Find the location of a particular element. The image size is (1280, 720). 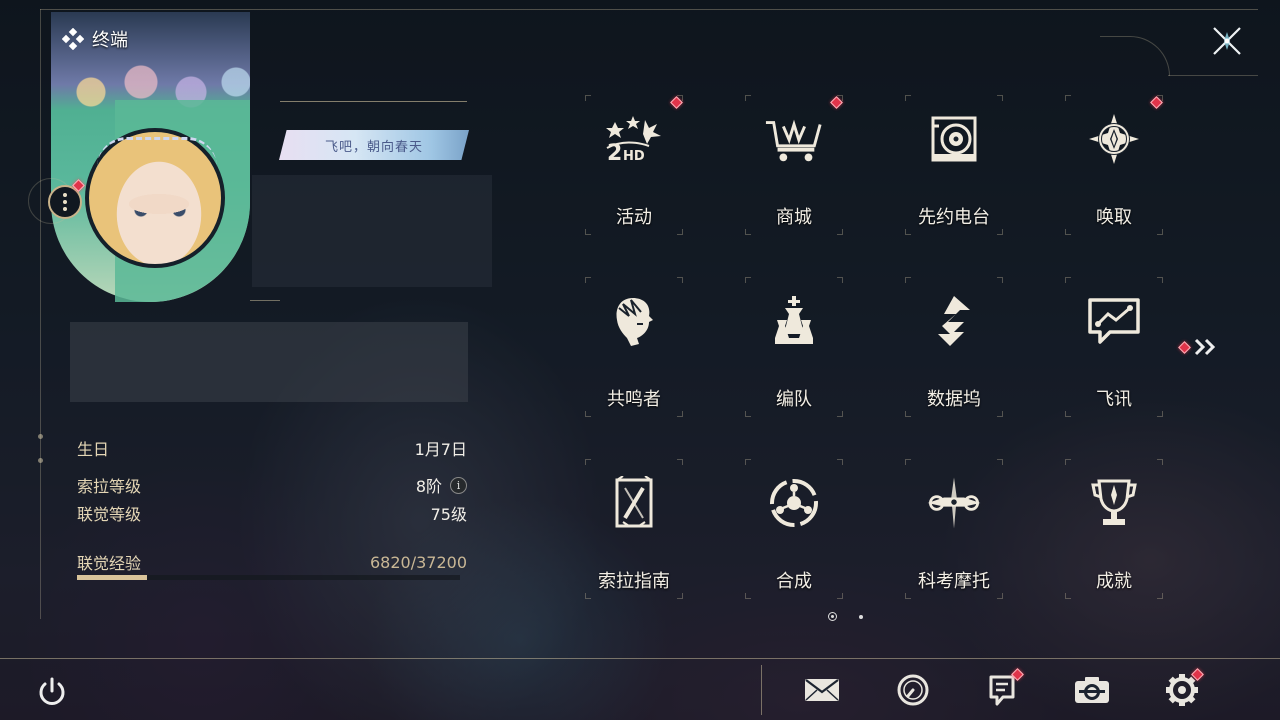

avatar-crown is located at coordinates (157, 152).